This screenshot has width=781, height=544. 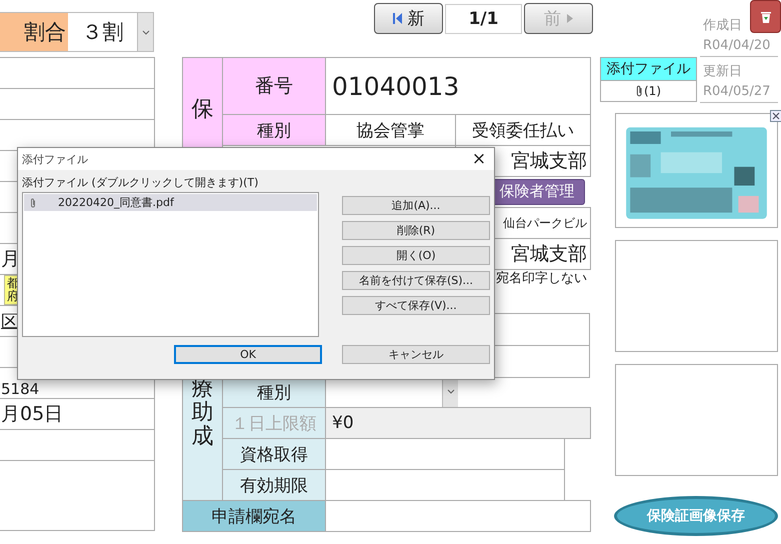 I want to click on subsidy-field-label: １日上限額, so click(x=274, y=423).